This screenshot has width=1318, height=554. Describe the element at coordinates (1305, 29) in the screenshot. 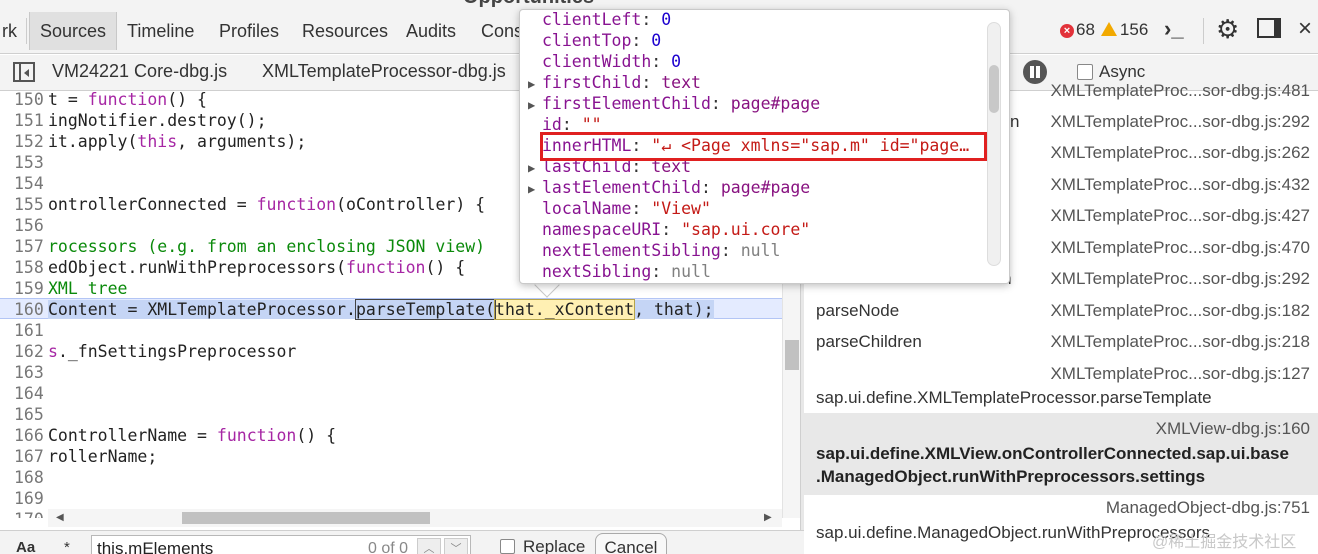

I see `close-icon: ×` at that location.